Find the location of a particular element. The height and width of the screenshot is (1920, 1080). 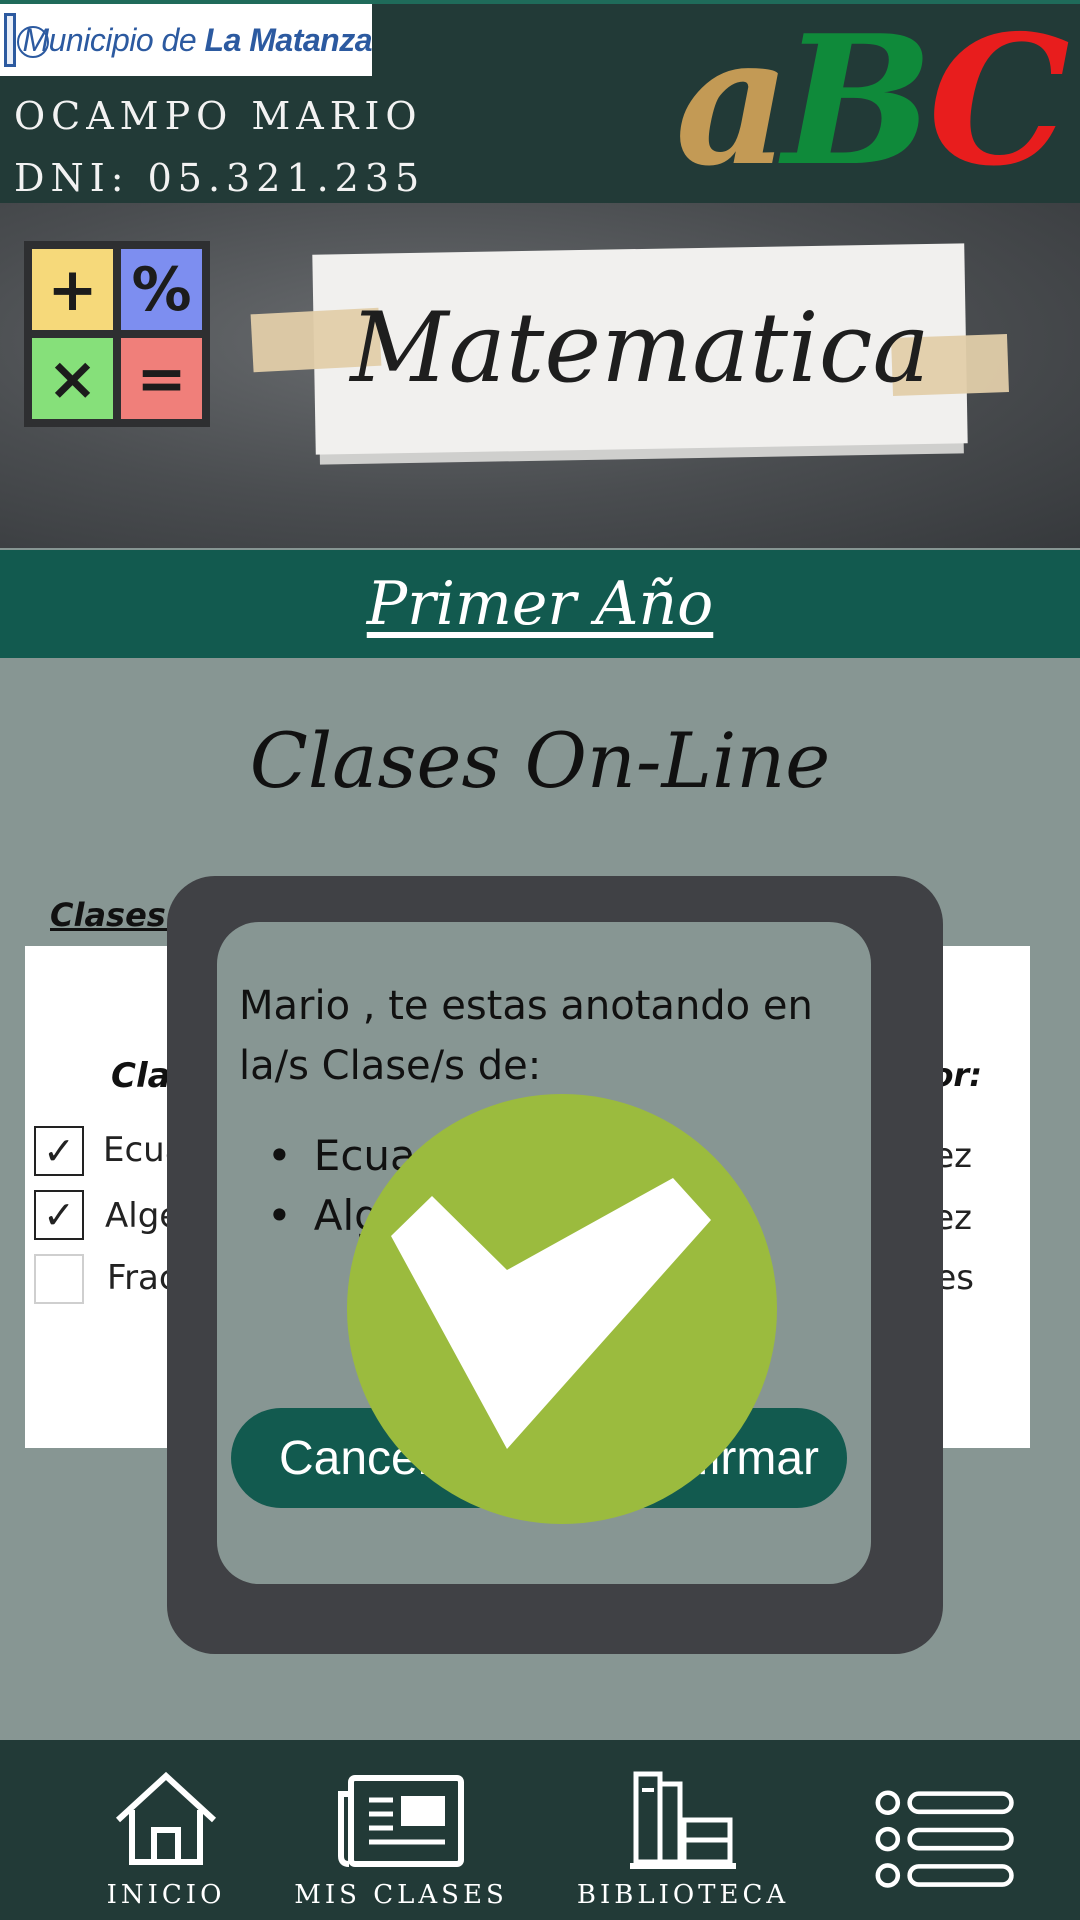

class-checkbox-2: ✓ is located at coordinates (59, 1215).